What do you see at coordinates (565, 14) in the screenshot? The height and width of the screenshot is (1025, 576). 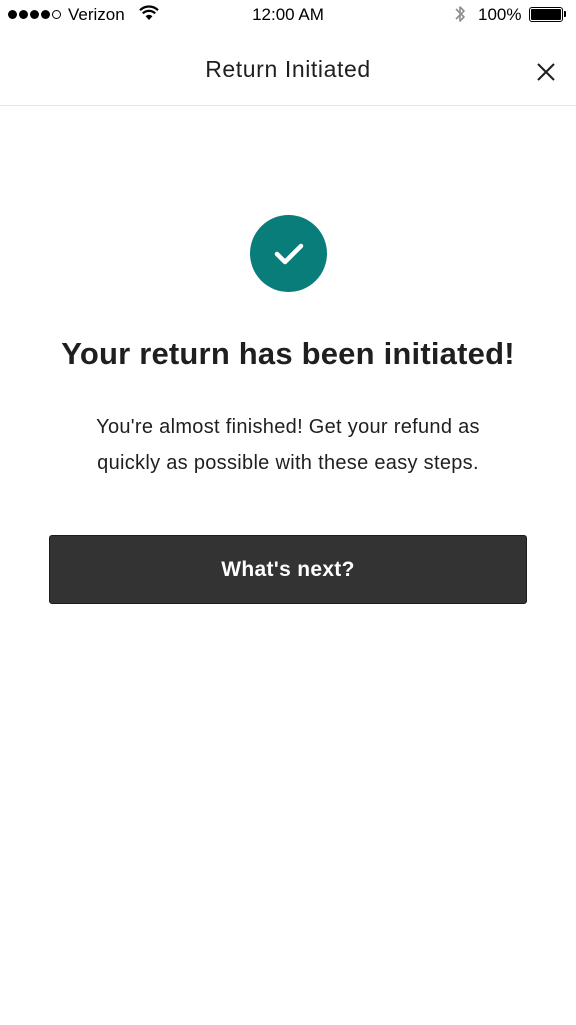 I see `battery-nub` at bounding box center [565, 14].